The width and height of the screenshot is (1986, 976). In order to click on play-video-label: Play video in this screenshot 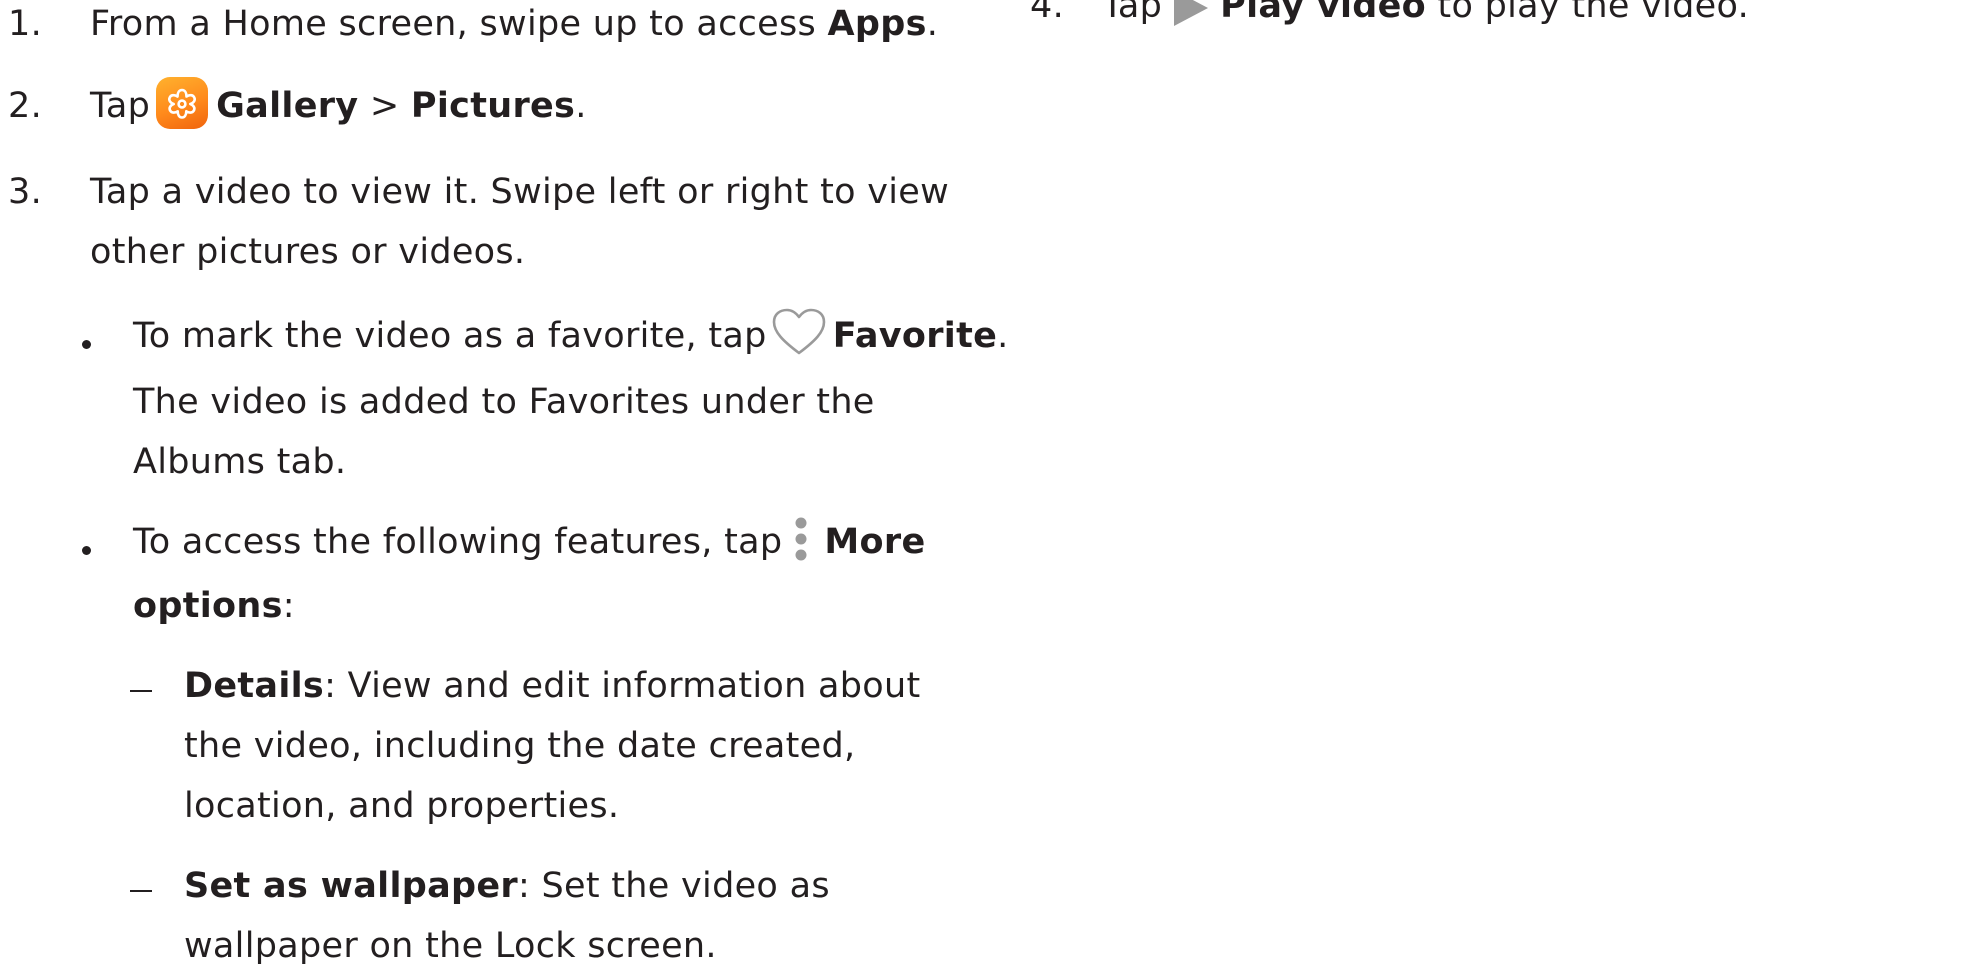, I will do `click(1323, 13)`.